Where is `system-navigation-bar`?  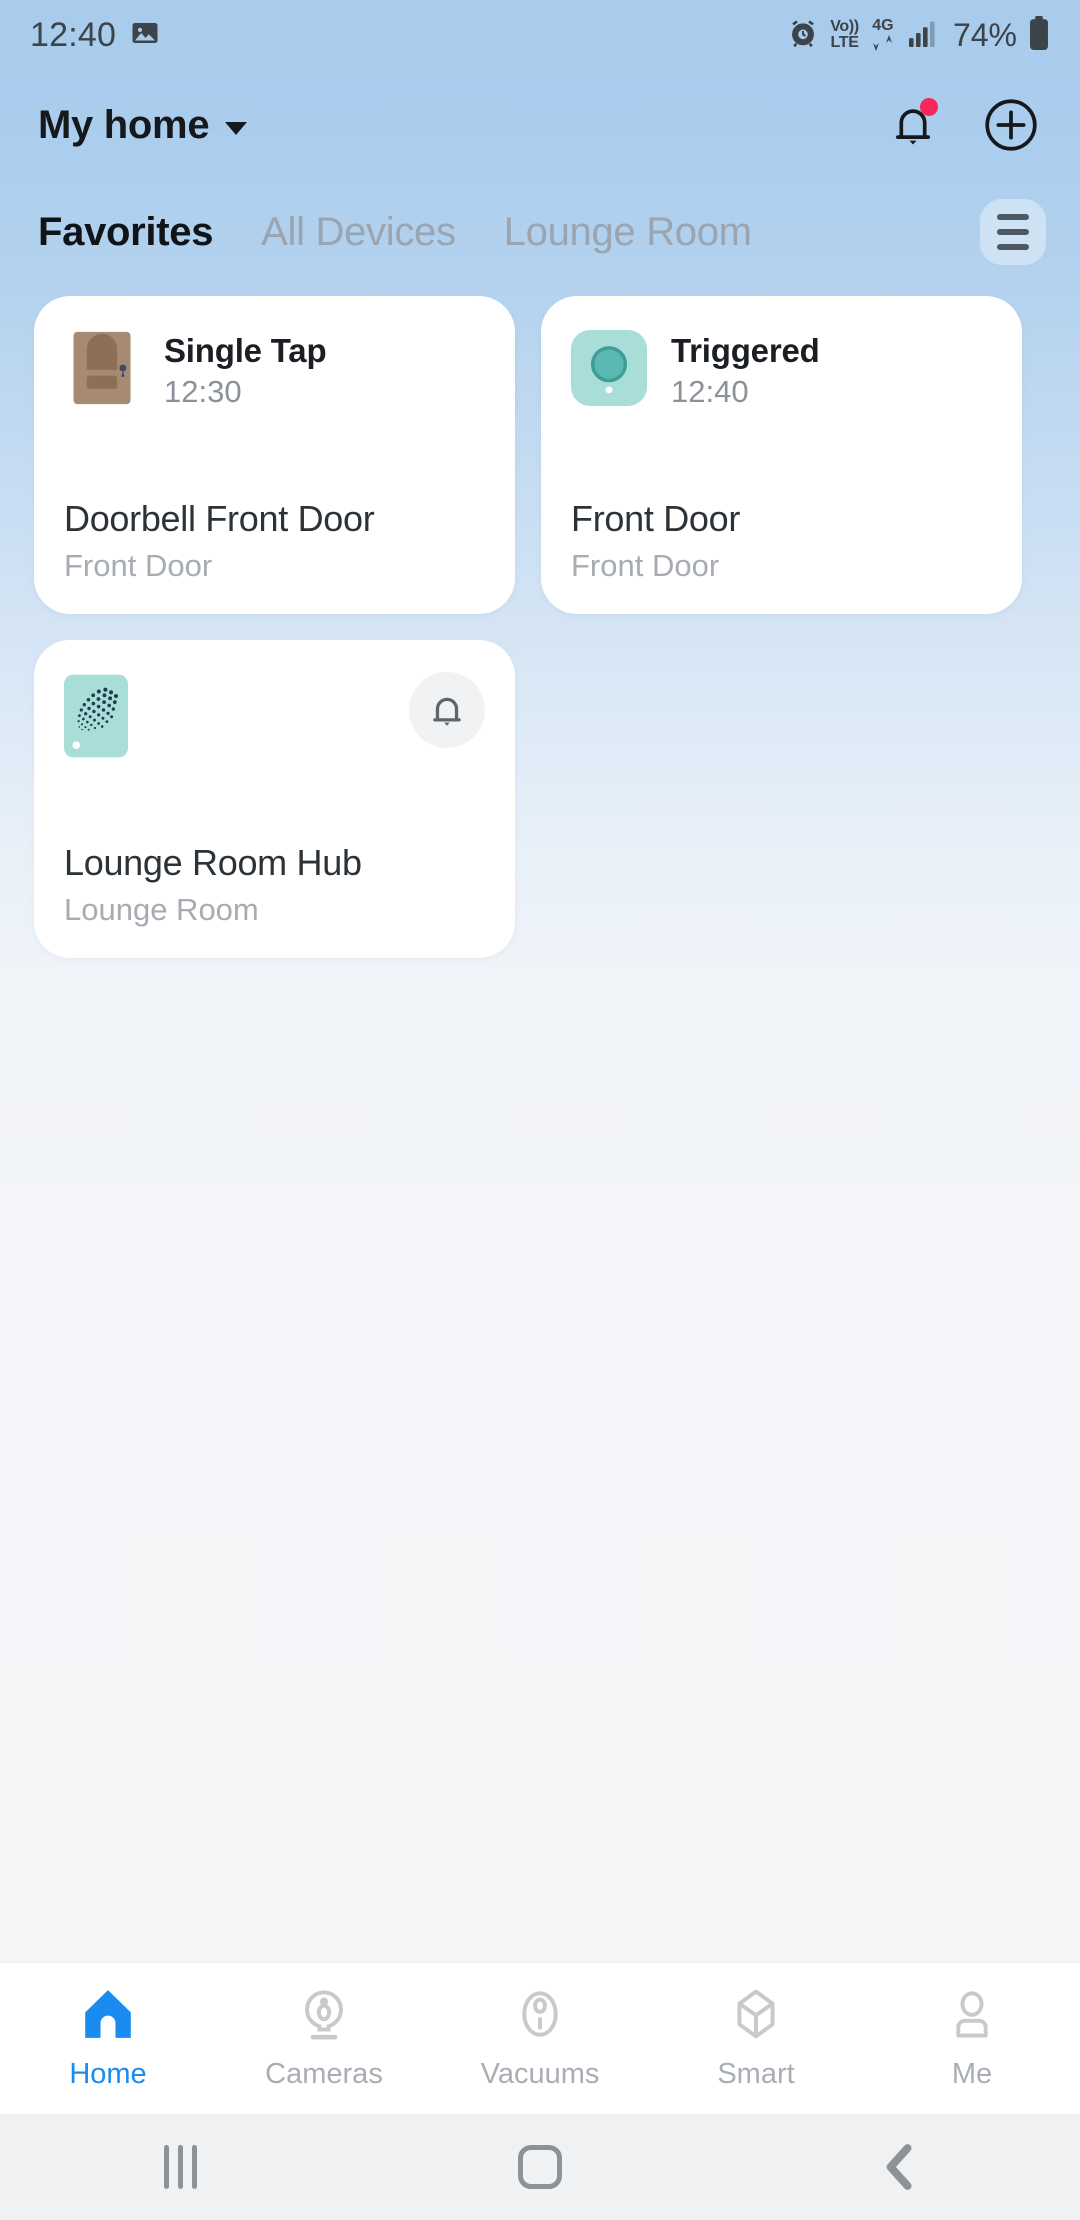
system-navigation-bar is located at coordinates (540, 2167).